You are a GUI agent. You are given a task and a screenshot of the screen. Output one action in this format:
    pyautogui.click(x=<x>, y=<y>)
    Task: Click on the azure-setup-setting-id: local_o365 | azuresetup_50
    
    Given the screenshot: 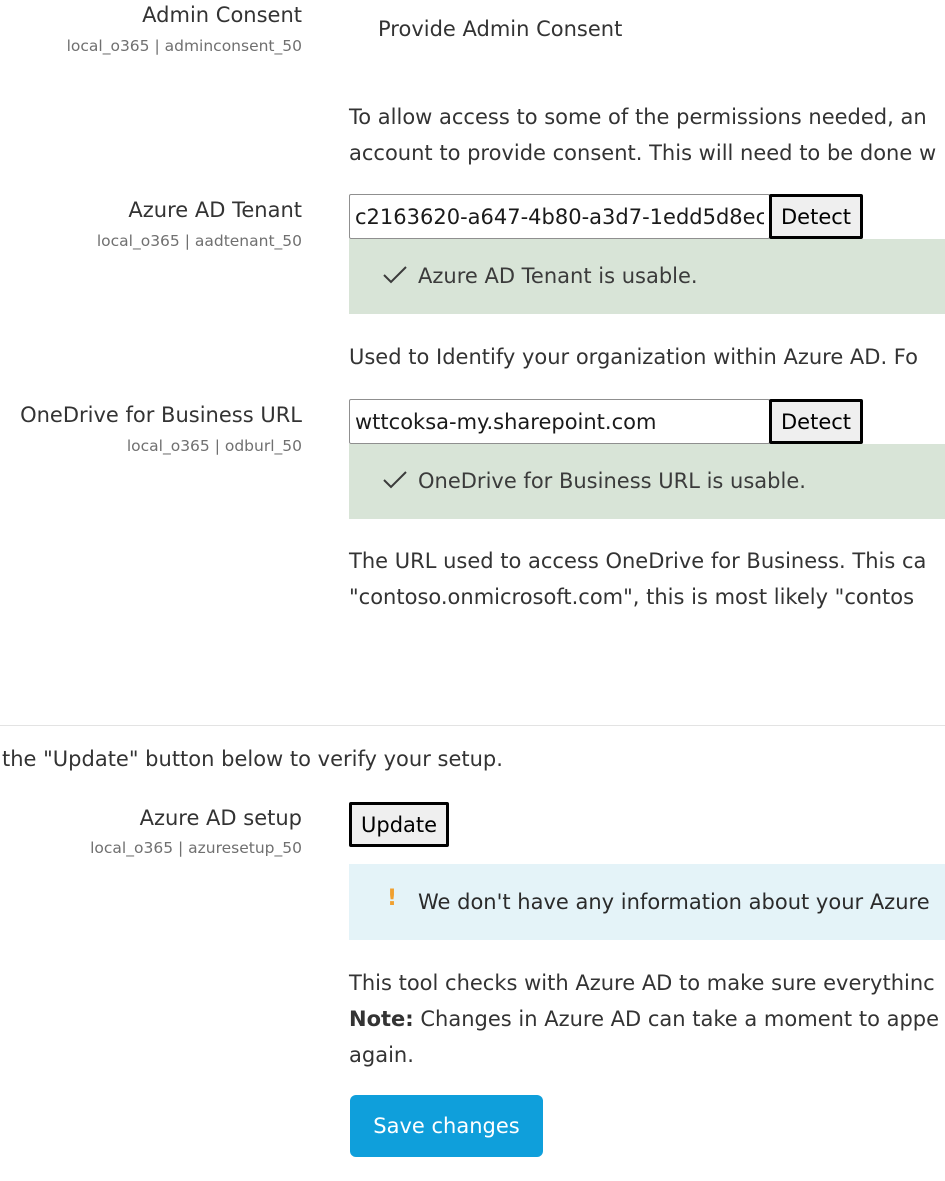 What is the action you would take?
    pyautogui.click(x=196, y=848)
    